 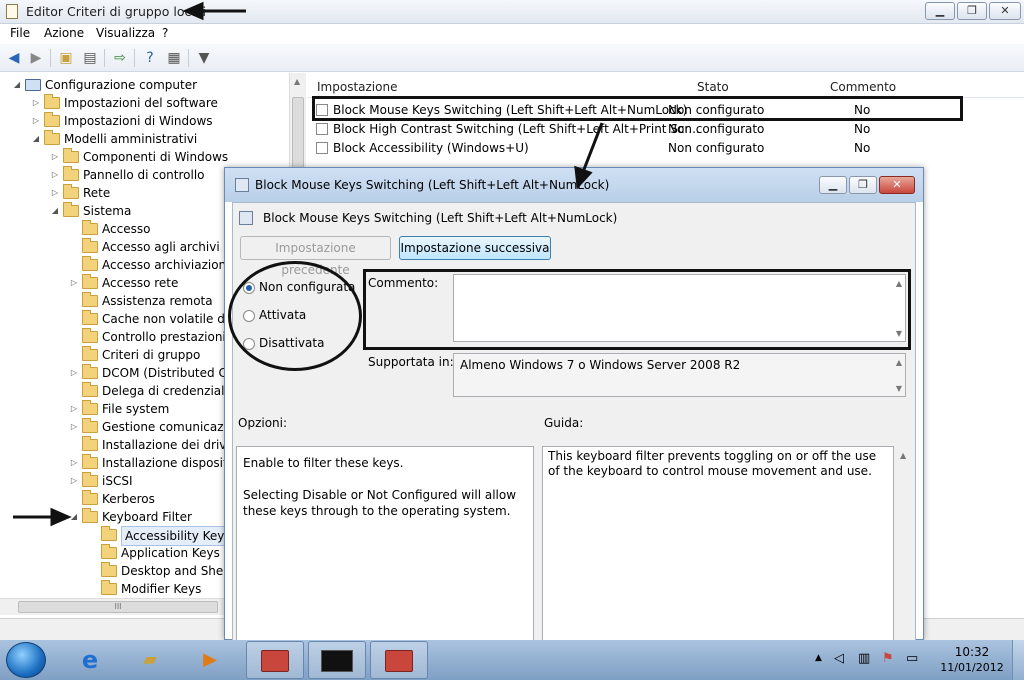 What do you see at coordinates (90, 660) in the screenshot?
I see `internet-explorer-icon: e` at bounding box center [90, 660].